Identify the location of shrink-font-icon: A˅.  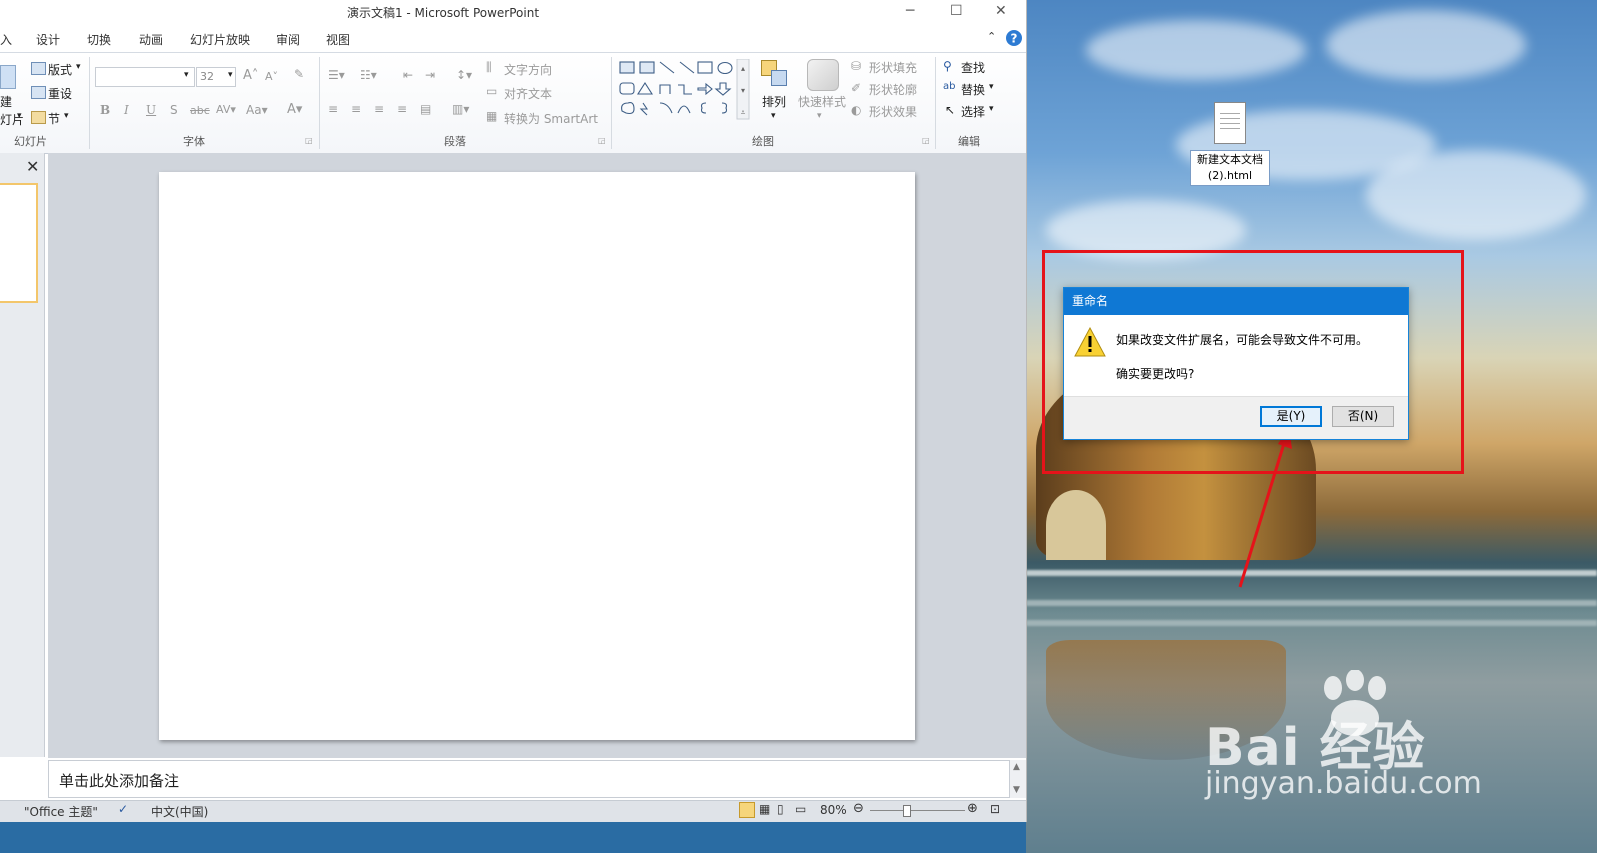
(271, 76).